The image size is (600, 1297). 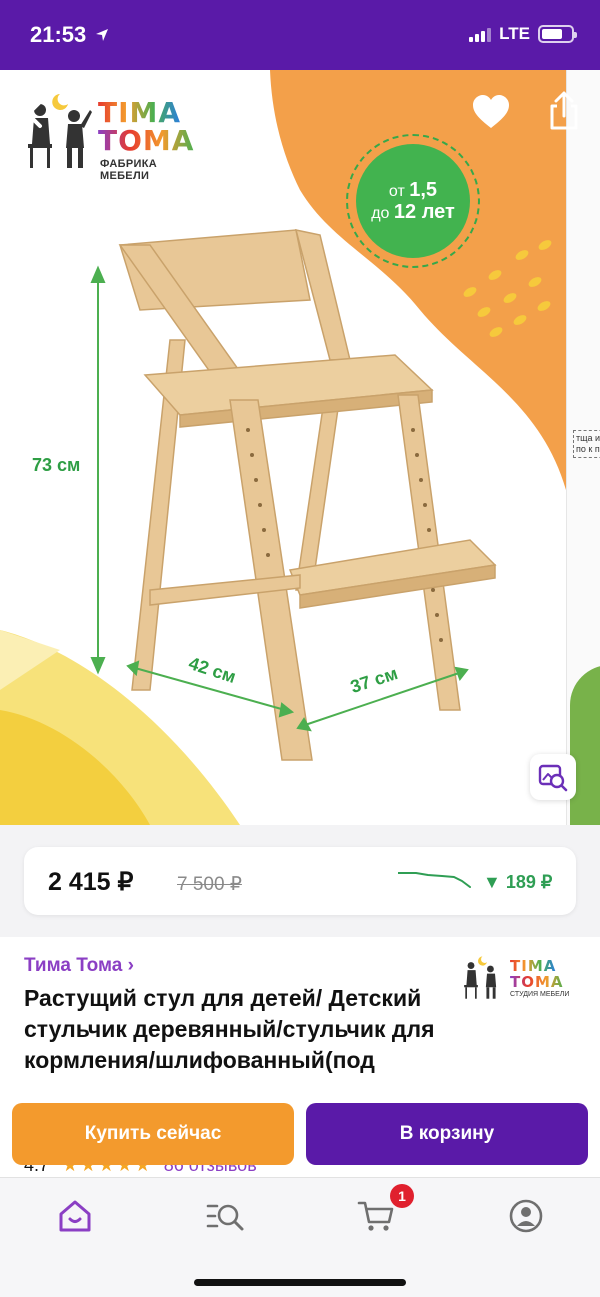 What do you see at coordinates (102, 35) in the screenshot?
I see `location-arrow-icon` at bounding box center [102, 35].